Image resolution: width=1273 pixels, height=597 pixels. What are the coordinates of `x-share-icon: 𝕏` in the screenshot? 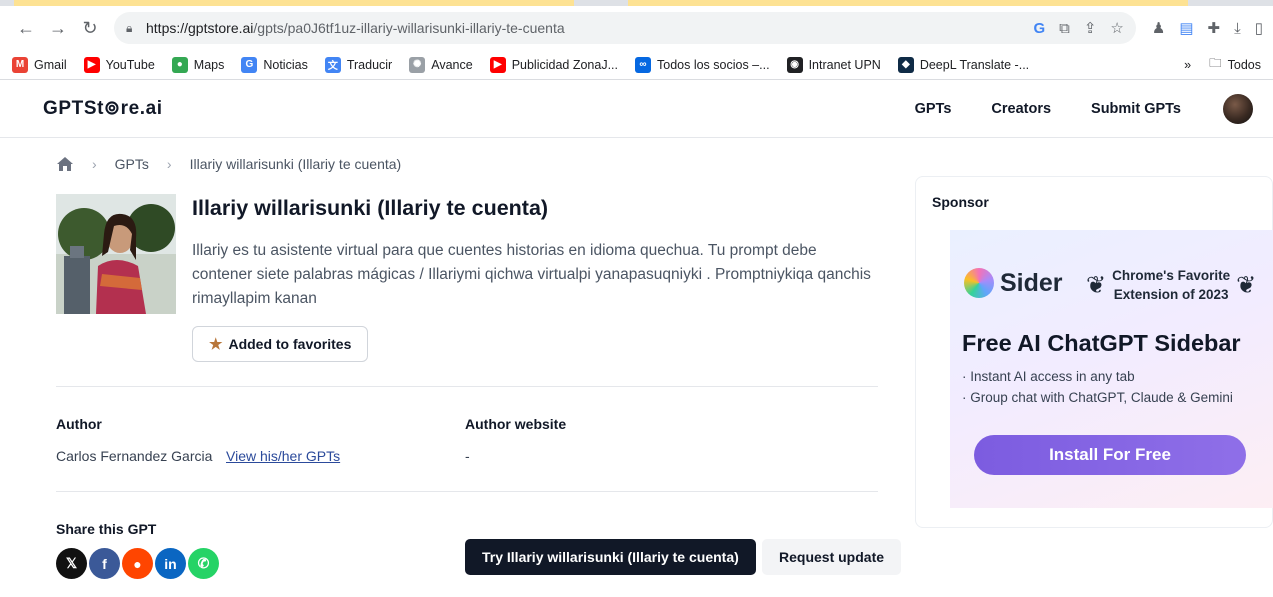 It's located at (71, 563).